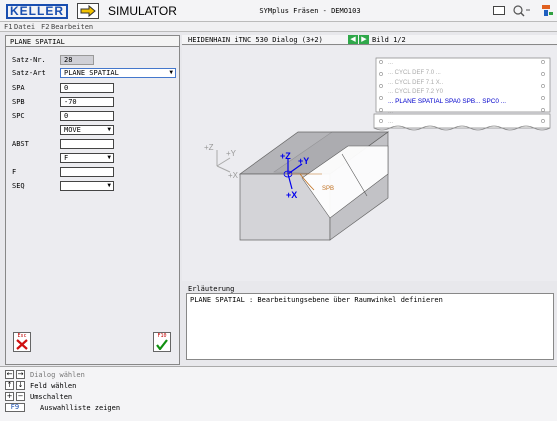 This screenshot has height=421, width=557. I want to click on menu-key-f2: F2, so click(45, 27).